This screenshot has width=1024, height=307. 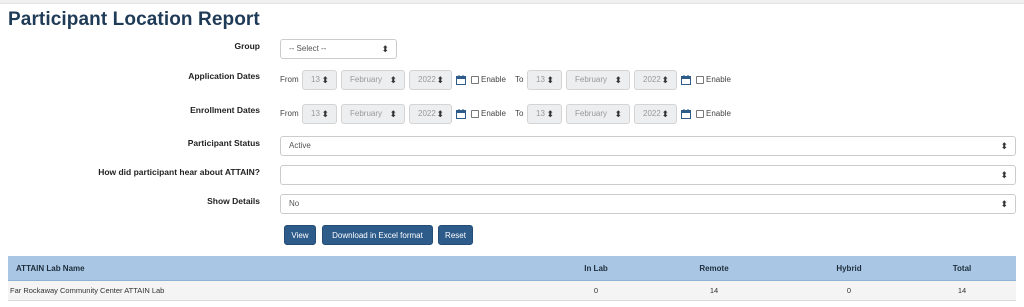 What do you see at coordinates (224, 76) in the screenshot?
I see `application-dates-label: Application Dates` at bounding box center [224, 76].